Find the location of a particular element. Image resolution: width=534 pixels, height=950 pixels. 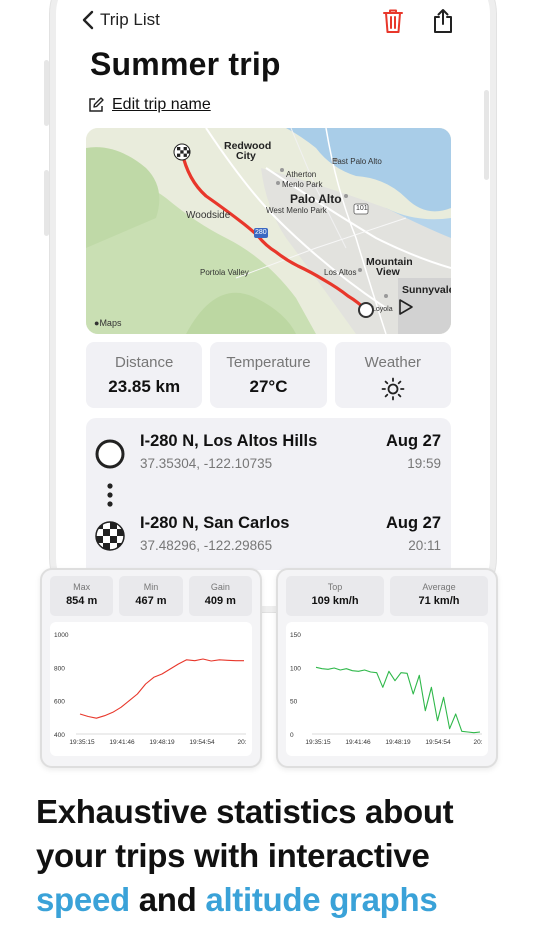

more-vertical-icon is located at coordinates (110, 495).